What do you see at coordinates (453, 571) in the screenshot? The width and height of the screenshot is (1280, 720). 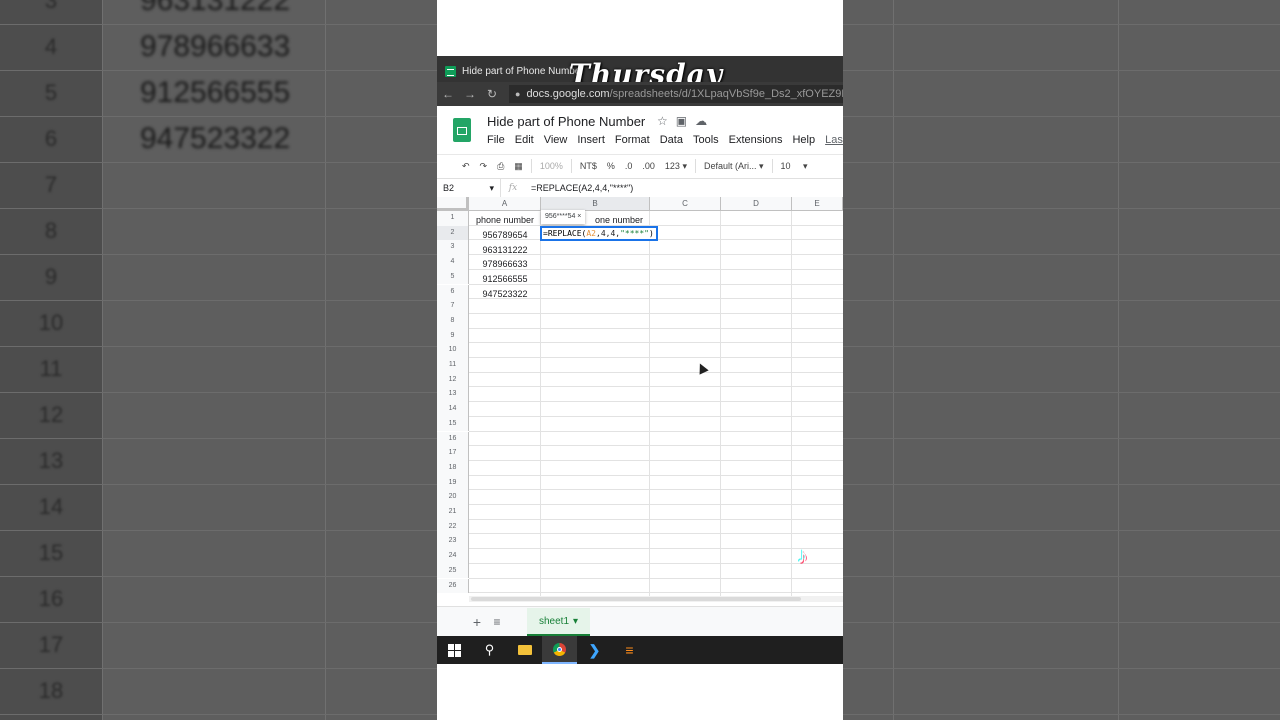 I see `row-header: 25` at bounding box center [453, 571].